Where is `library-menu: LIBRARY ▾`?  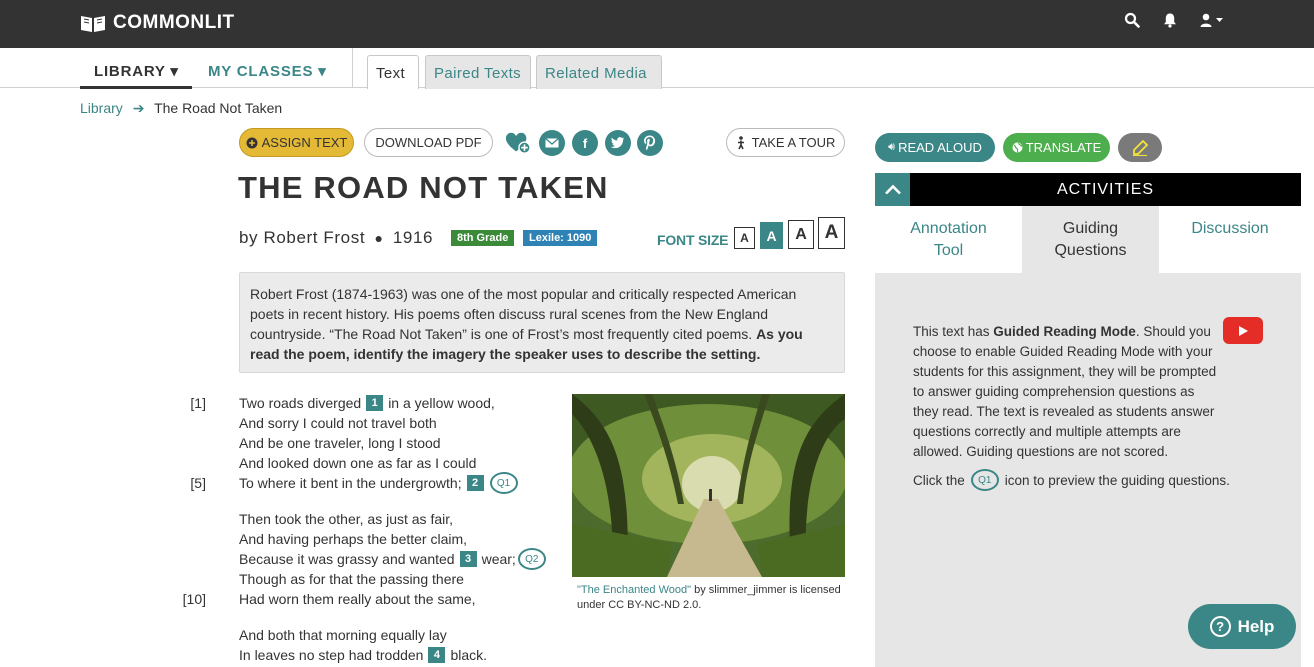
library-menu: LIBRARY ▾ is located at coordinates (136, 71).